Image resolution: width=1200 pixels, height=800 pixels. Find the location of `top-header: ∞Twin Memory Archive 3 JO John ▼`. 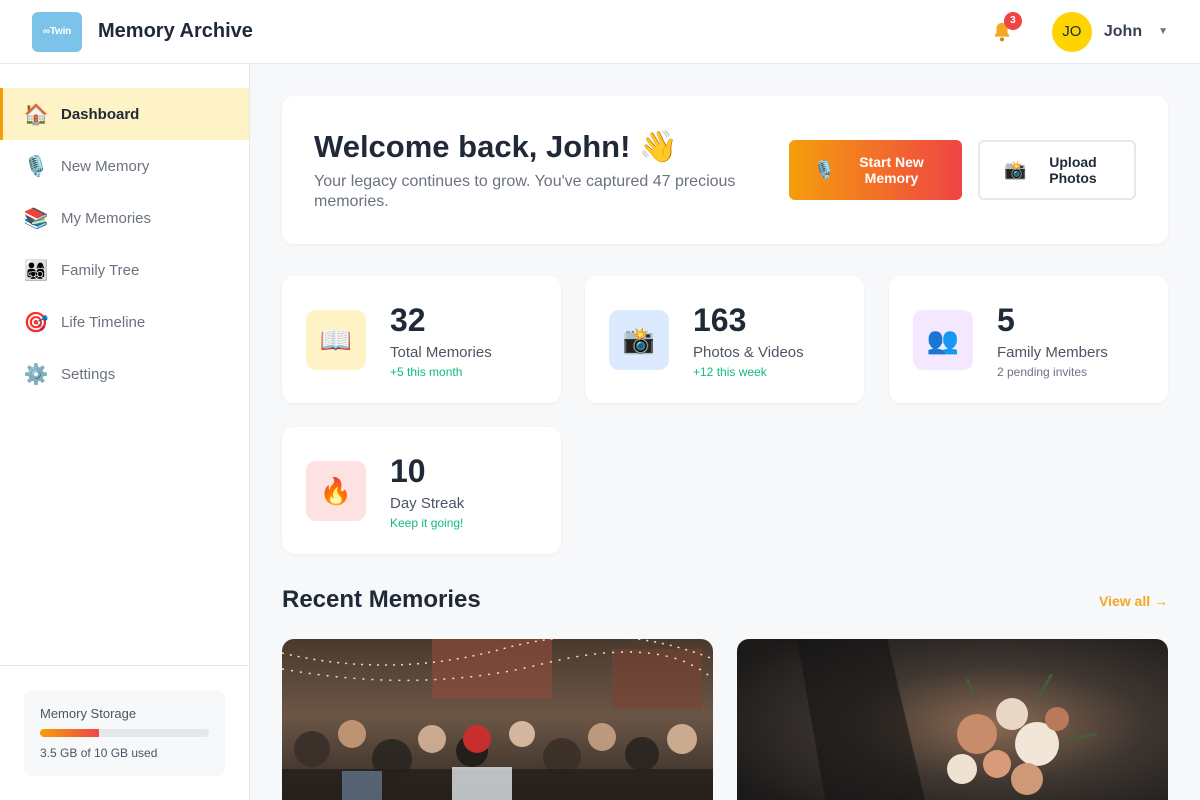

top-header: ∞Twin Memory Archive 3 JO John ▼ is located at coordinates (600, 32).